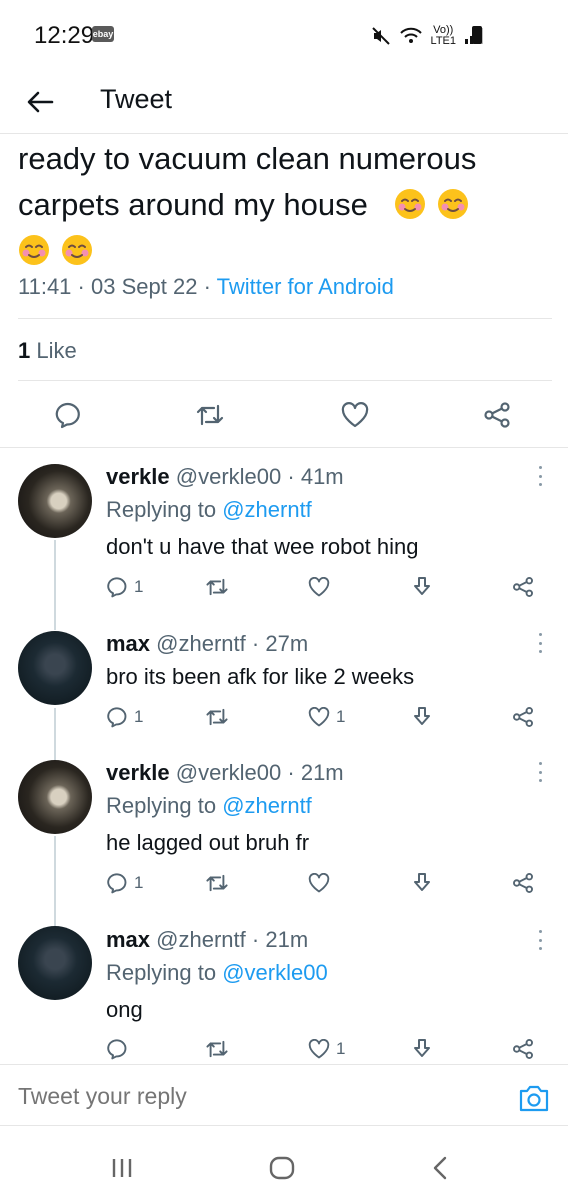 The width and height of the screenshot is (568, 1200). I want to click on reply-header: verkle @verkle00 · 41m, so click(225, 477).